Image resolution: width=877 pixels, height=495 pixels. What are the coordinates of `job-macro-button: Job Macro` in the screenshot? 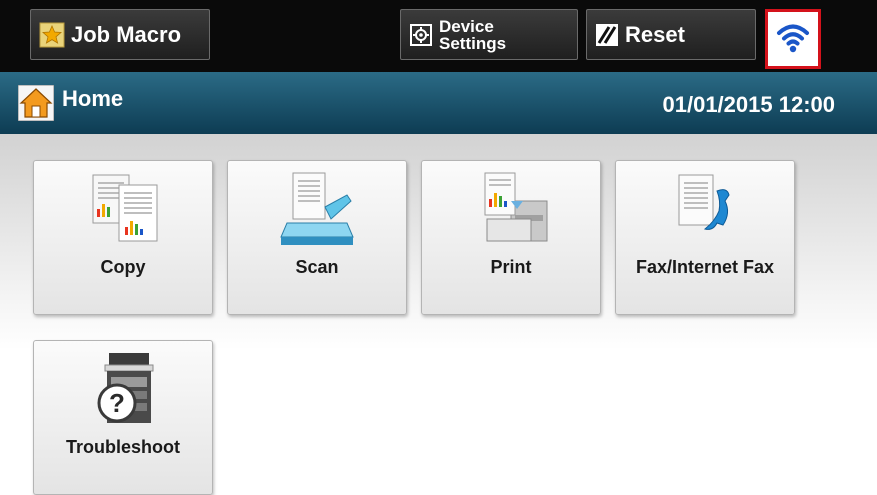 It's located at (120, 34).